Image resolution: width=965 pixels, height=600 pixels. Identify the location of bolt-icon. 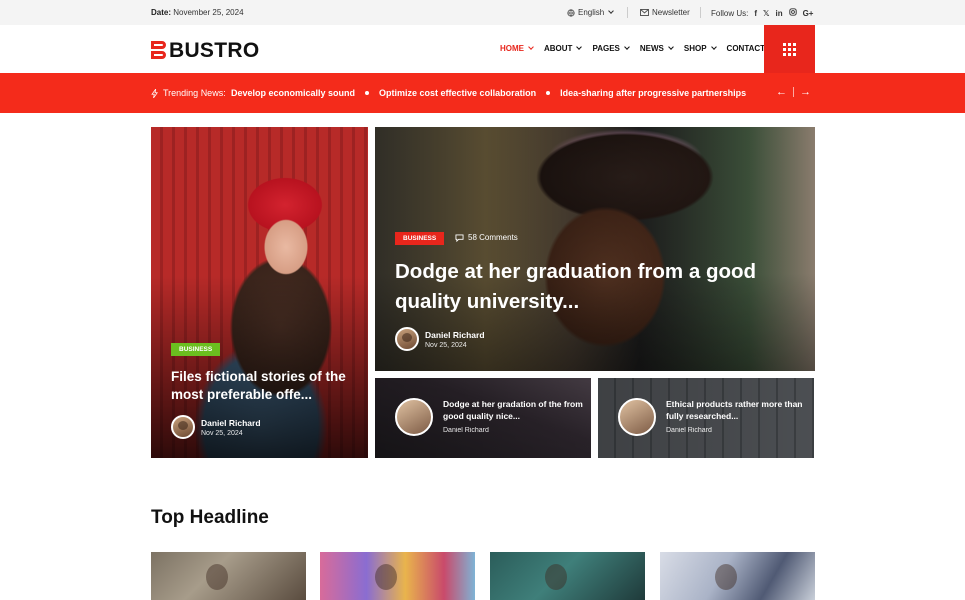
(154, 93).